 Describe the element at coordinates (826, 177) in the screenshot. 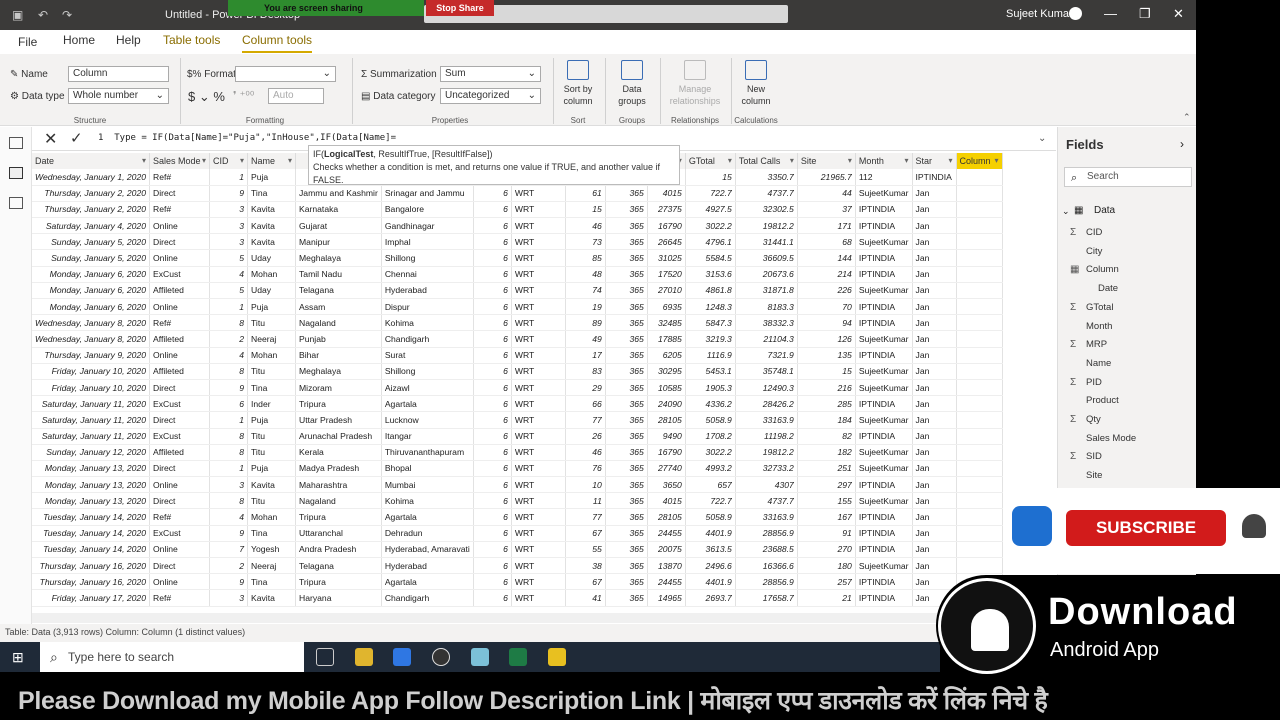

I see `table-cell: 21965.7` at that location.